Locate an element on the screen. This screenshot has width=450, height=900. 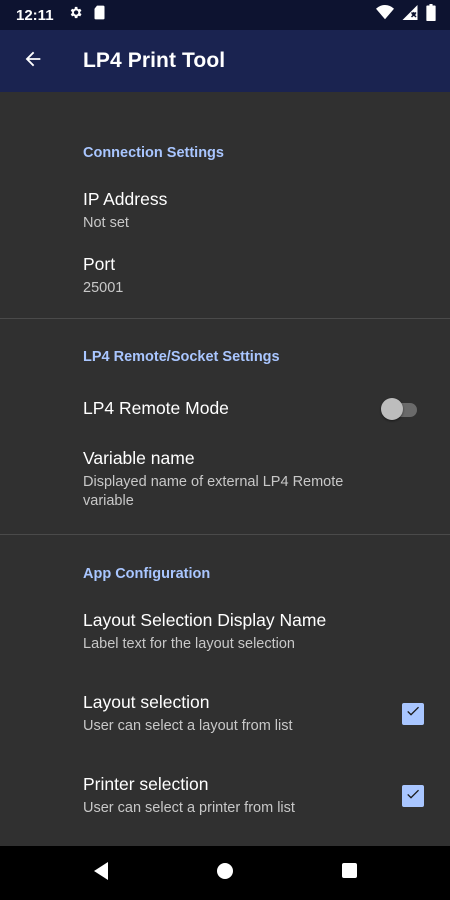
status-bar: 12:11 is located at coordinates (225, 15).